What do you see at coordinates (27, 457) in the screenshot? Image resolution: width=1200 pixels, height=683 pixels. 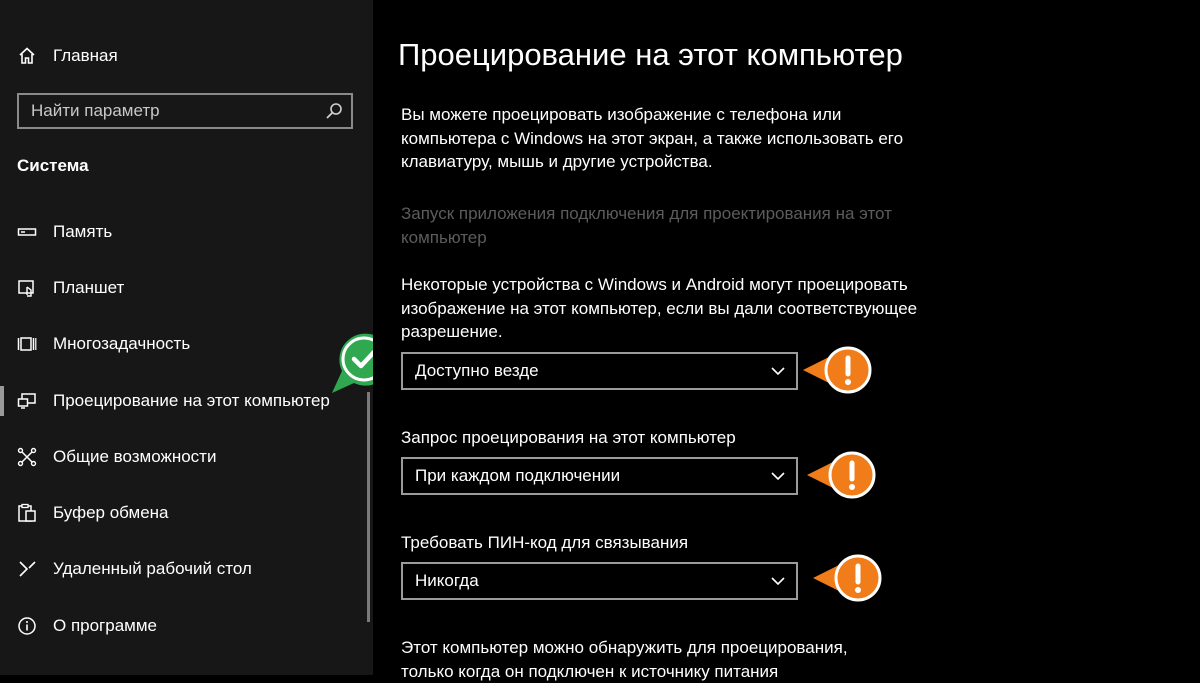 I see `shared-experiences-icon` at bounding box center [27, 457].